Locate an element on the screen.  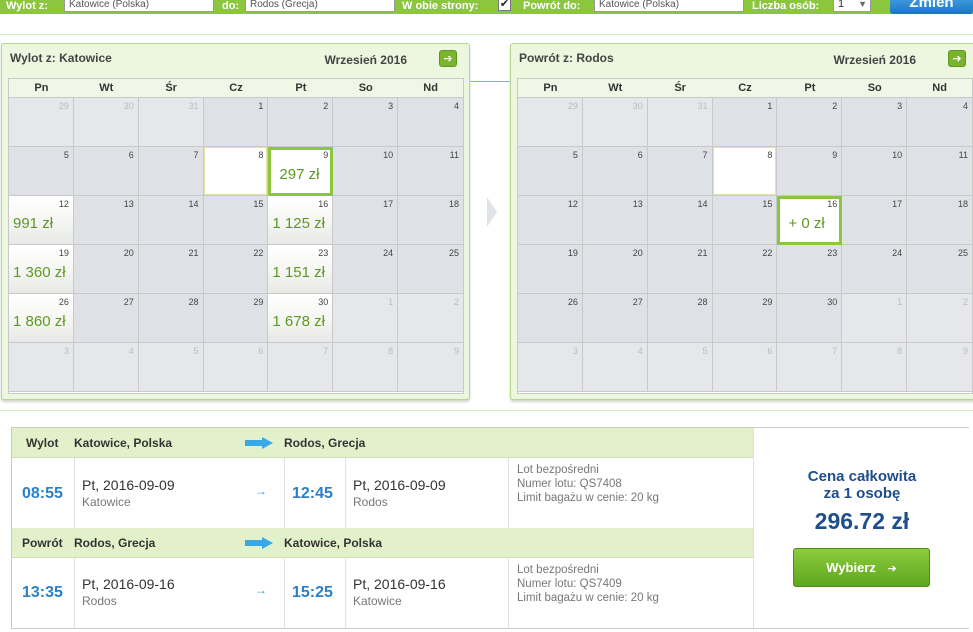
choose-button: Wybierz ➔ is located at coordinates (861, 567).